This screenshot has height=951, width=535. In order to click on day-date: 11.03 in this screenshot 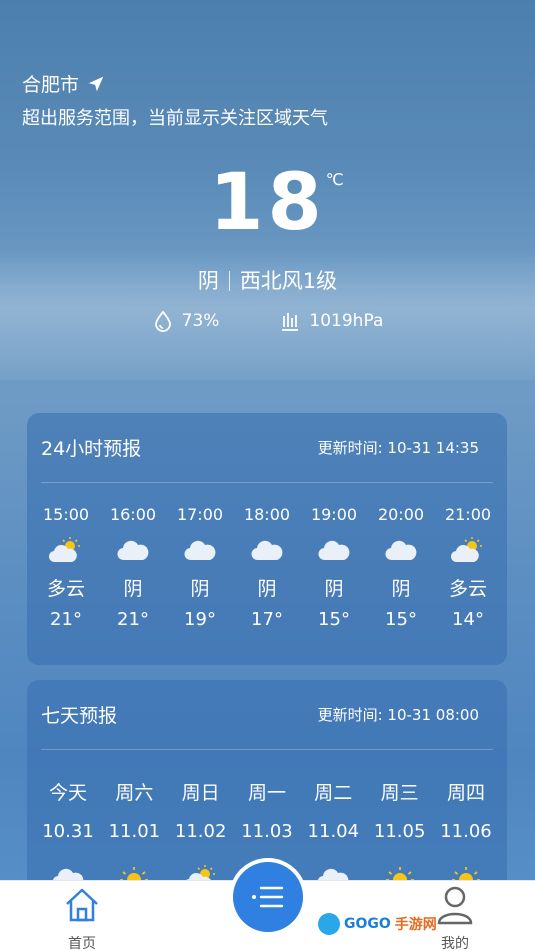, I will do `click(267, 831)`.